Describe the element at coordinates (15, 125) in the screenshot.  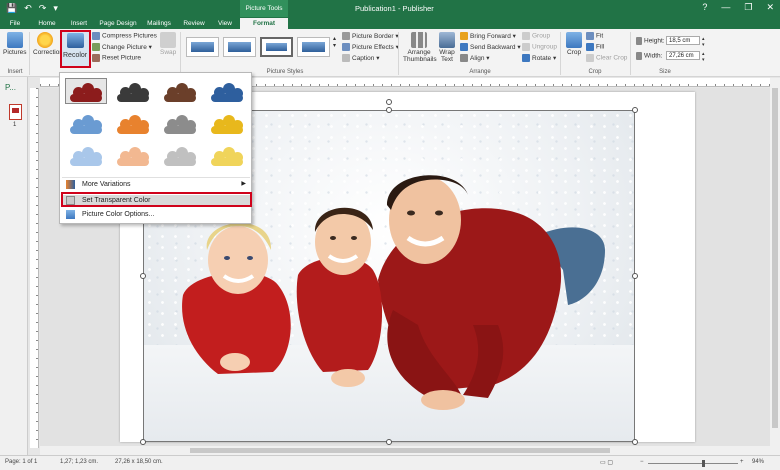
I see `page-thumbnail-number: 1` at that location.